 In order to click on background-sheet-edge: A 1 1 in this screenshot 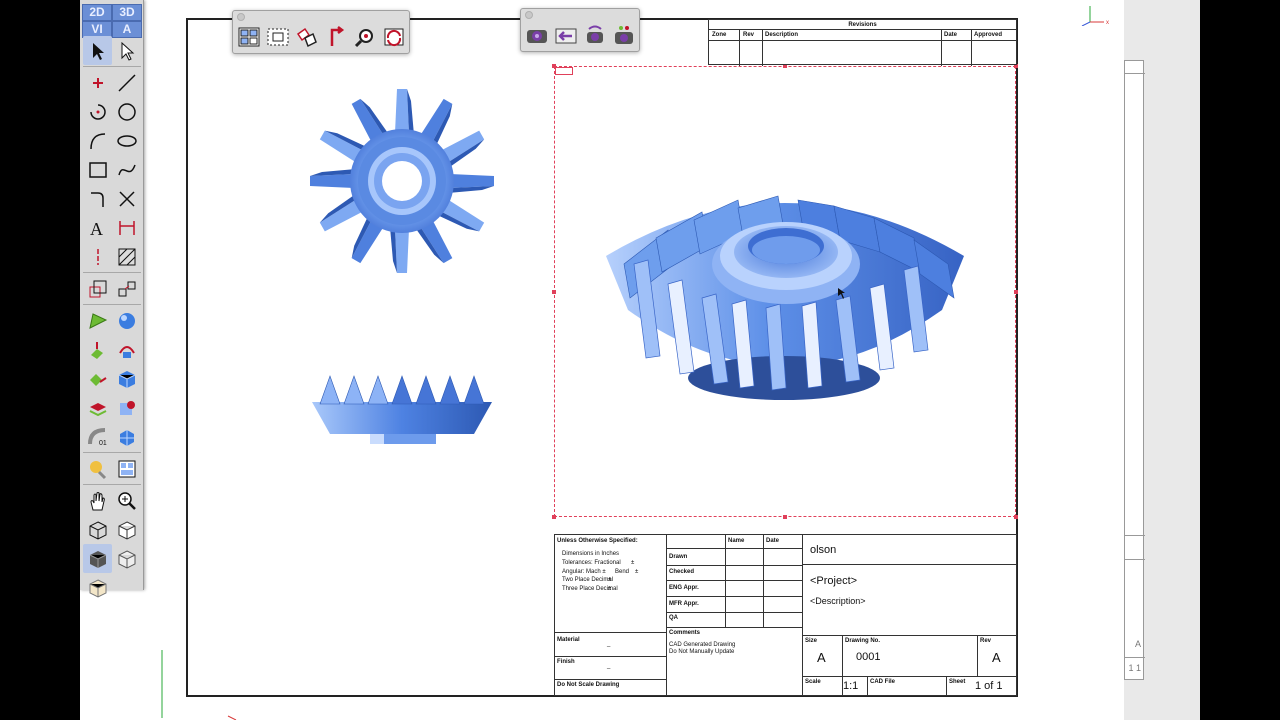, I will do `click(1134, 370)`.